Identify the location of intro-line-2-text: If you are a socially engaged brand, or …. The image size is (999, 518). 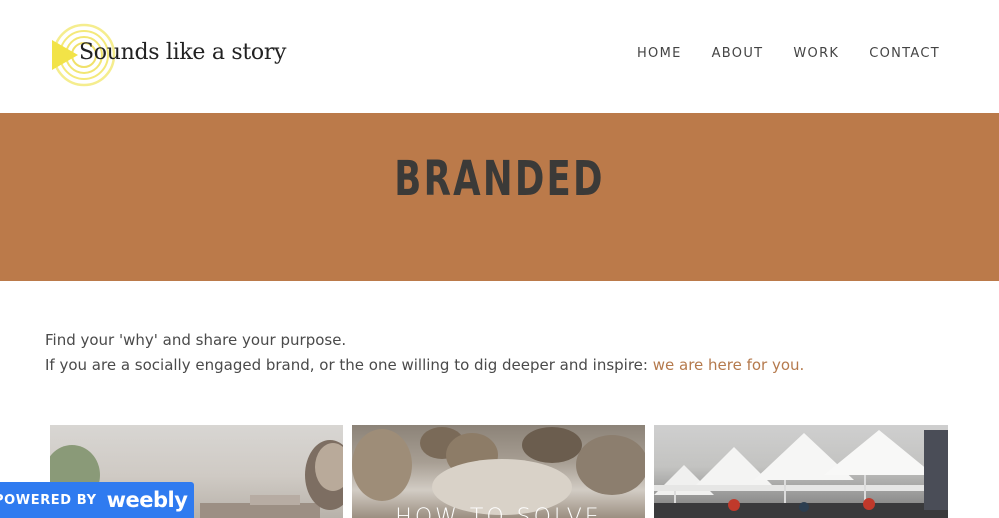
(349, 365).